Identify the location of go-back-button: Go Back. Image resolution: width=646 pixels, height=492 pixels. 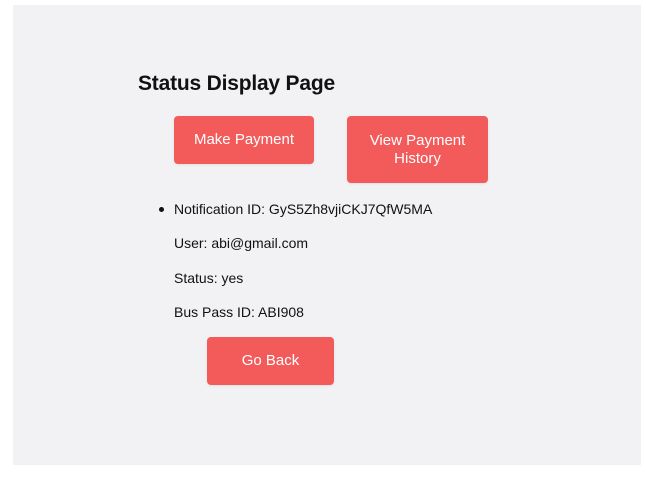
(270, 361).